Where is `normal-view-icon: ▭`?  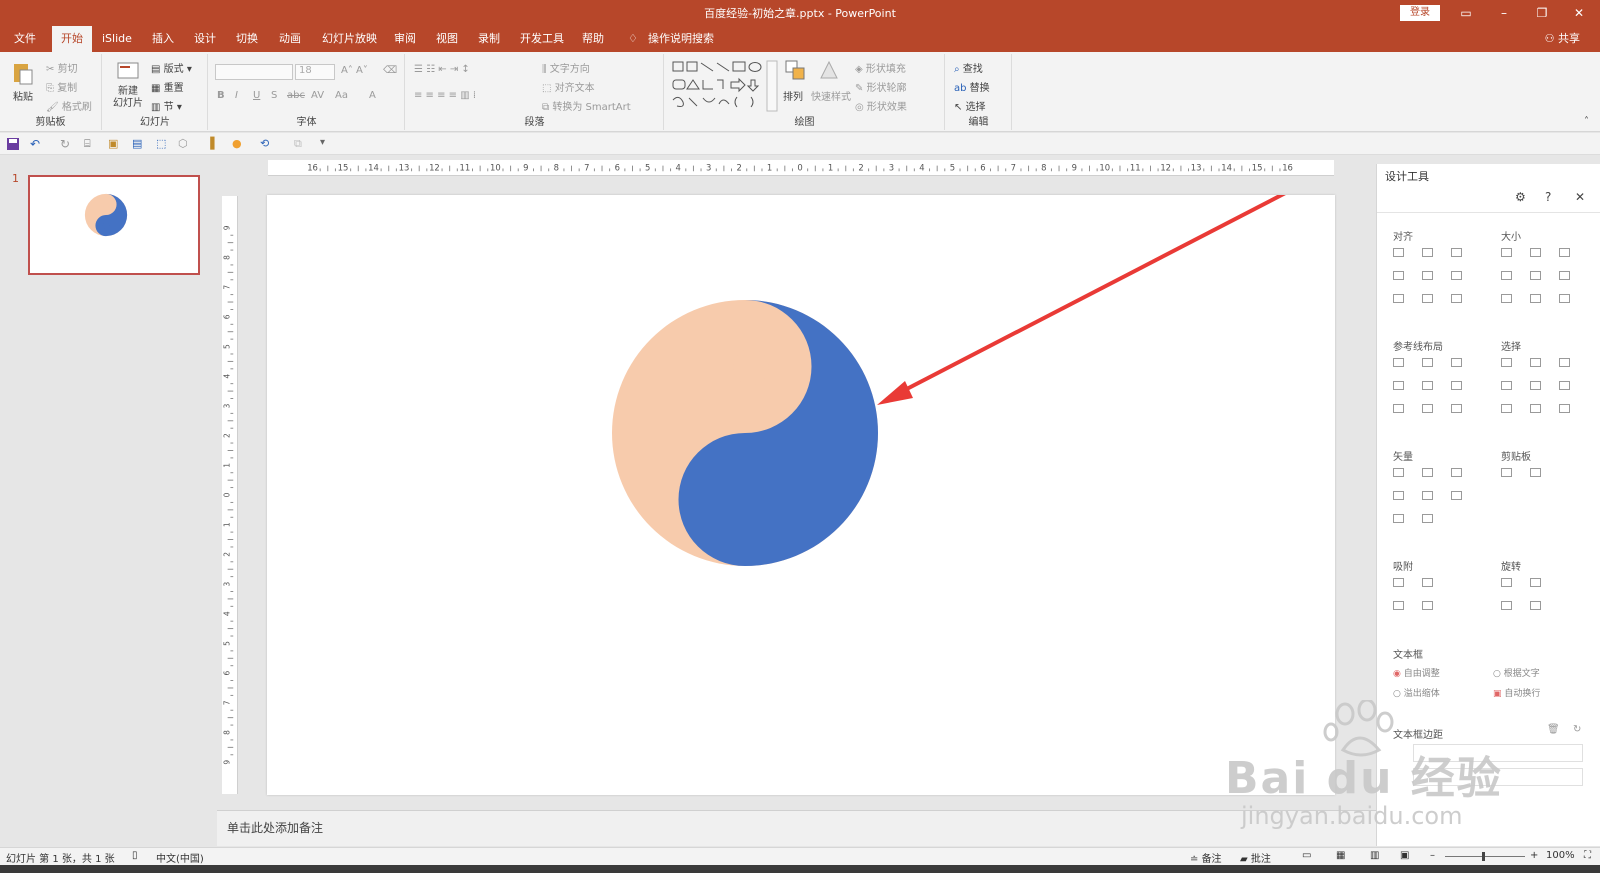
normal-view-icon: ▭ is located at coordinates (1306, 855).